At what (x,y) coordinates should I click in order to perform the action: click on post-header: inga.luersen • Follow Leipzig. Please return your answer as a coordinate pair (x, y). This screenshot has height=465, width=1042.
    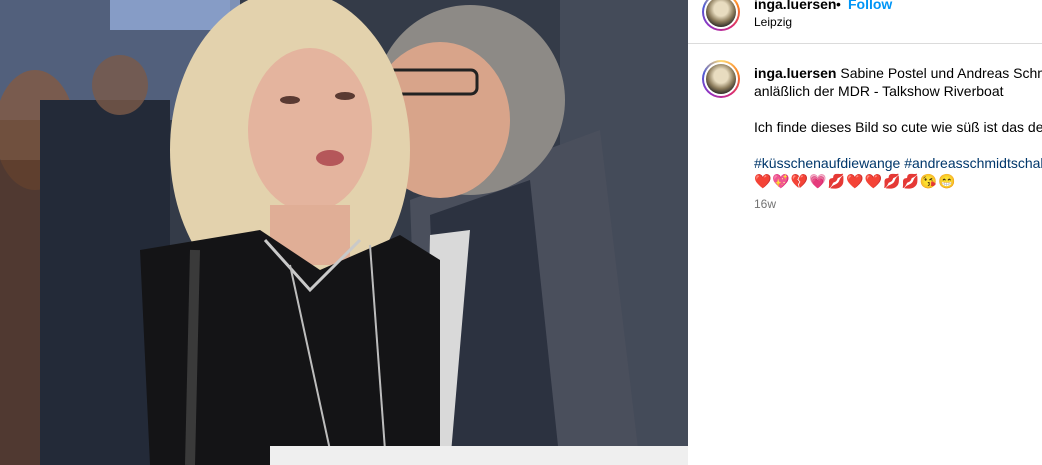
    Looking at the image, I should click on (865, 22).